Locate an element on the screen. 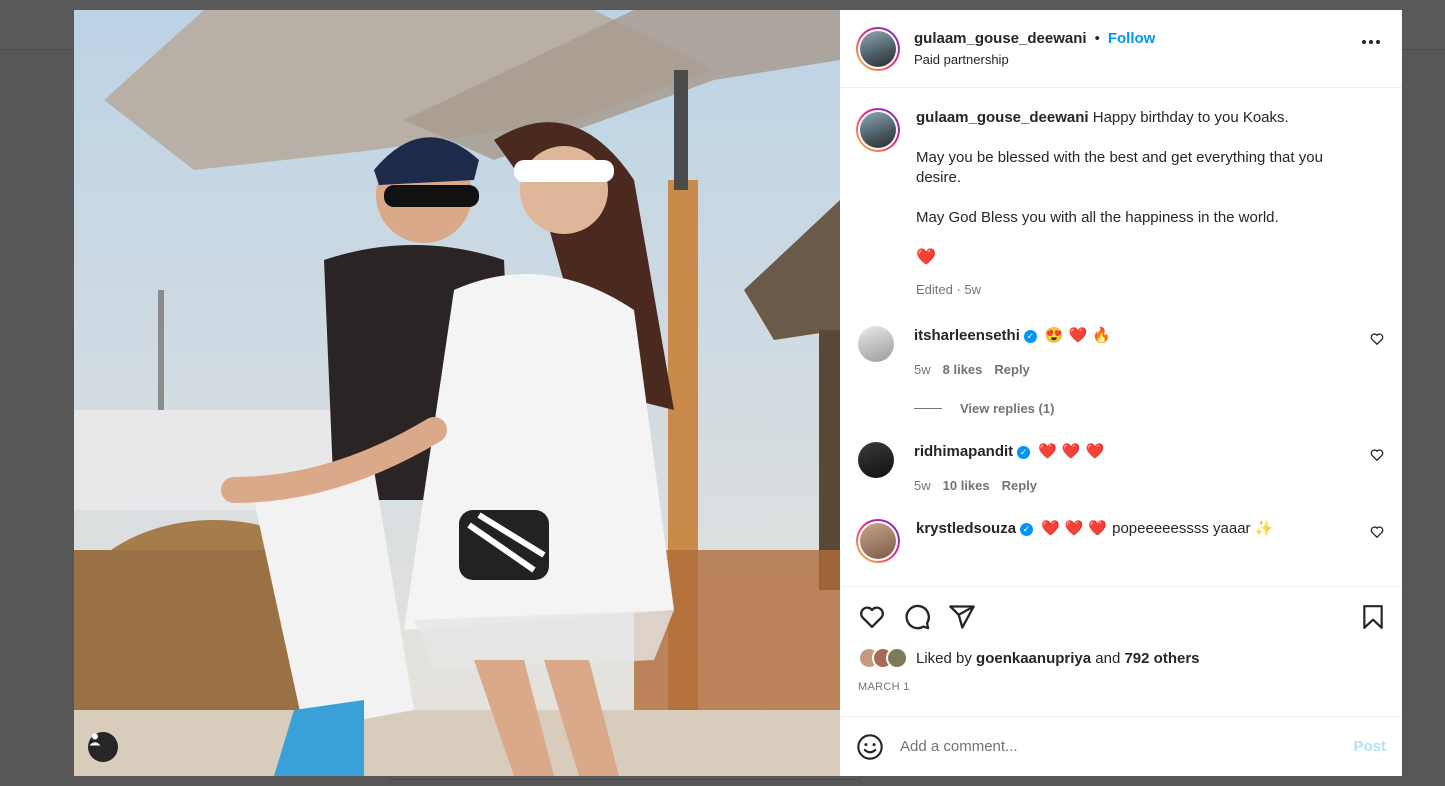 This screenshot has width=1445, height=786. comment-emoji: 😍 is located at coordinates (1054, 335).